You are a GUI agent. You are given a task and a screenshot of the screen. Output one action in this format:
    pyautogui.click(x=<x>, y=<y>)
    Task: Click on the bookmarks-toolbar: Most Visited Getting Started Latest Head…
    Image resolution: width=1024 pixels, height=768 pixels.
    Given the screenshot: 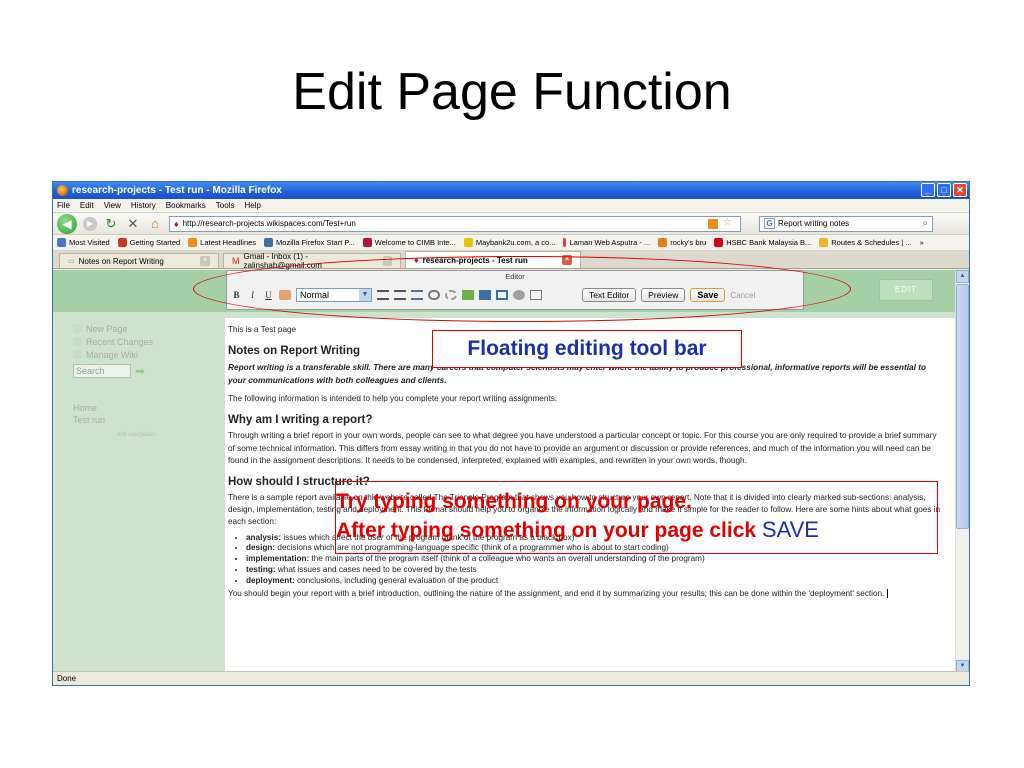 What is the action you would take?
    pyautogui.click(x=511, y=243)
    